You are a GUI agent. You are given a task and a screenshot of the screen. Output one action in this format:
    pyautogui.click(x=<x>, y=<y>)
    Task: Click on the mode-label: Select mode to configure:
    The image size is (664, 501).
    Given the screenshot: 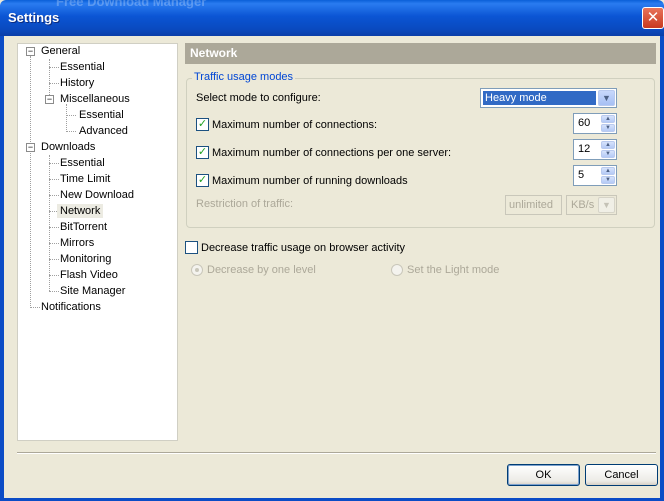 What is the action you would take?
    pyautogui.click(x=258, y=98)
    